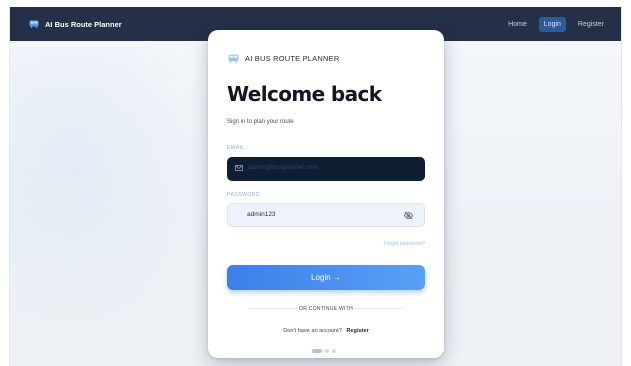 This screenshot has width=631, height=366. What do you see at coordinates (261, 214) in the screenshot?
I see `password-value: admin123` at bounding box center [261, 214].